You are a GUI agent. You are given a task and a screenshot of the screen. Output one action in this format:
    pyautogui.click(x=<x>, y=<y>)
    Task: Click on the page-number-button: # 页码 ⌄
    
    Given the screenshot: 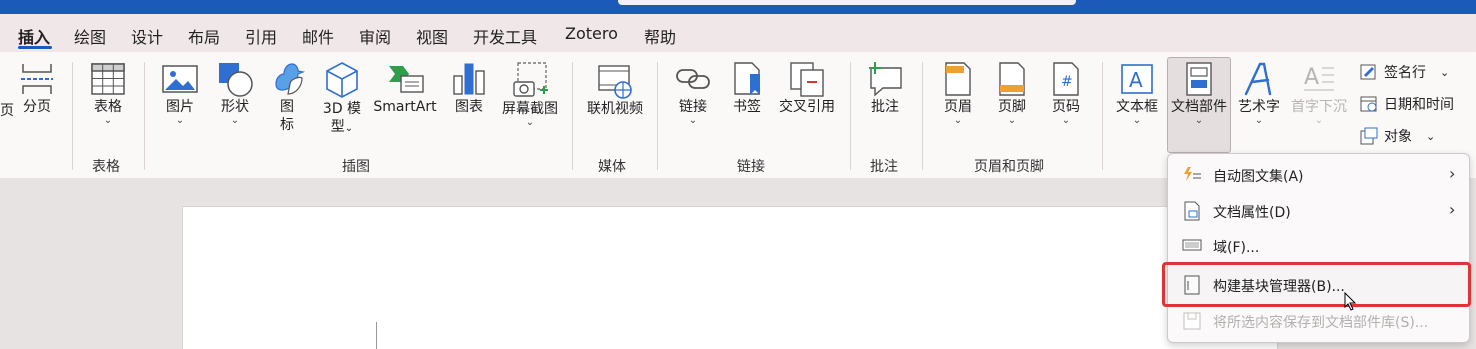 What is the action you would take?
    pyautogui.click(x=1066, y=93)
    